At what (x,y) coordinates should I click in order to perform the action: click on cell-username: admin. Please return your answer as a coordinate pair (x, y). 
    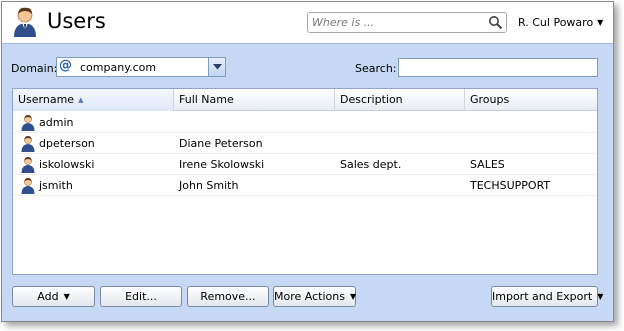
    Looking at the image, I should click on (56, 122).